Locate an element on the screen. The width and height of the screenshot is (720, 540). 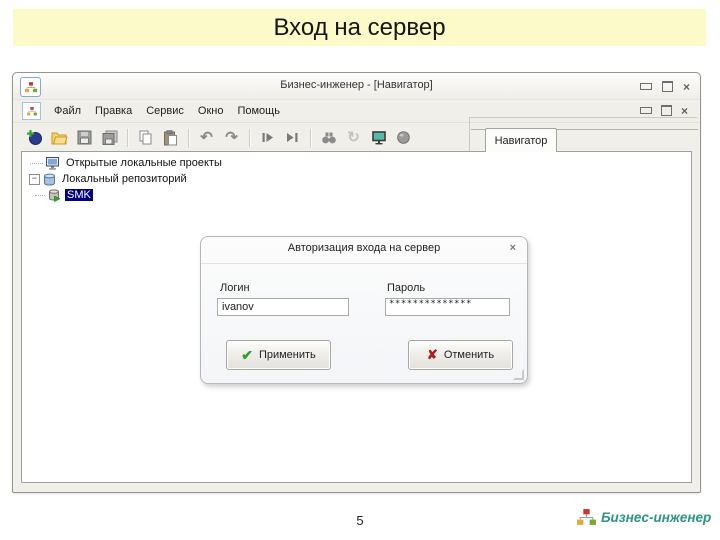
menu-bar: Файл Правка Сервис Окно Помощь × is located at coordinates (356, 111).